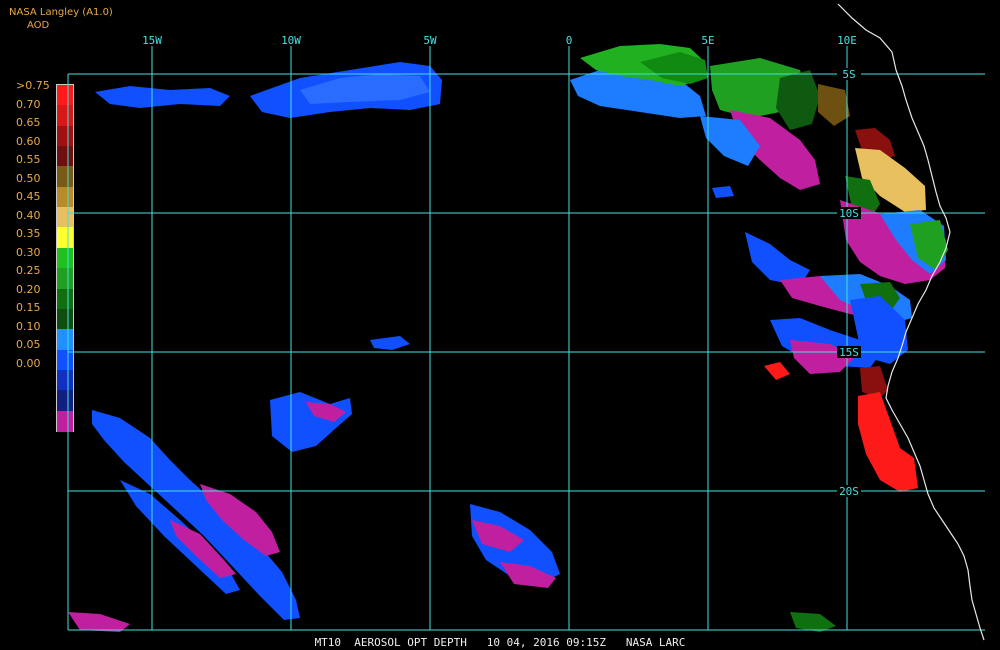  What do you see at coordinates (849, 491) in the screenshot?
I see `latitude-label: 20S` at bounding box center [849, 491].